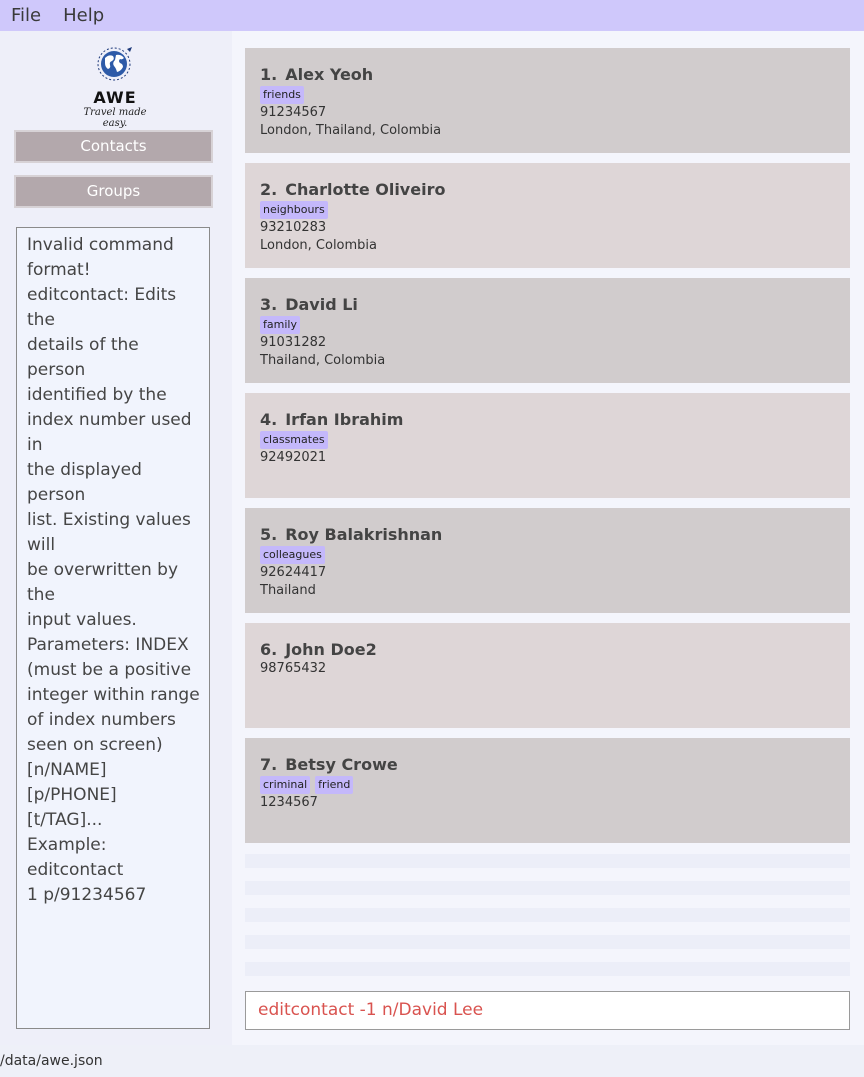  What do you see at coordinates (294, 210) in the screenshot?
I see `tag-badge: neighbours` at bounding box center [294, 210].